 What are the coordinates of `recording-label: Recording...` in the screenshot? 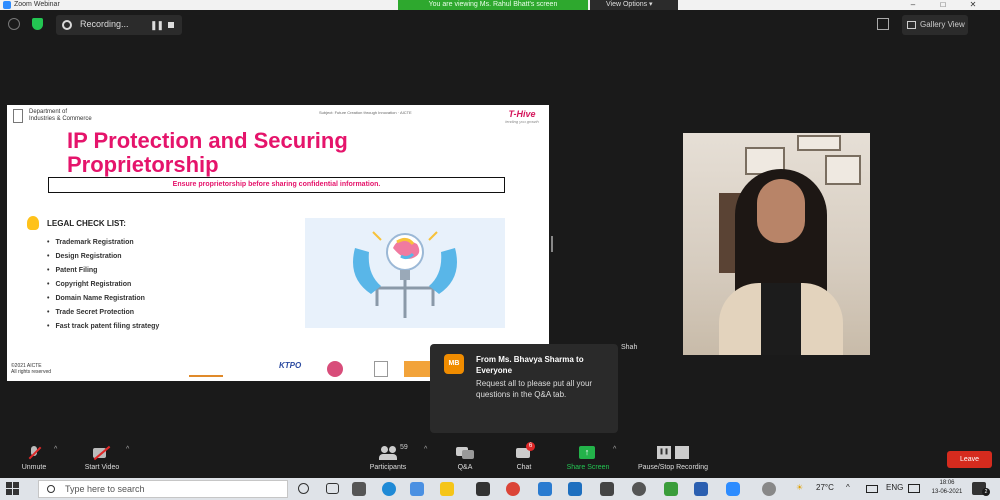 It's located at (104, 24).